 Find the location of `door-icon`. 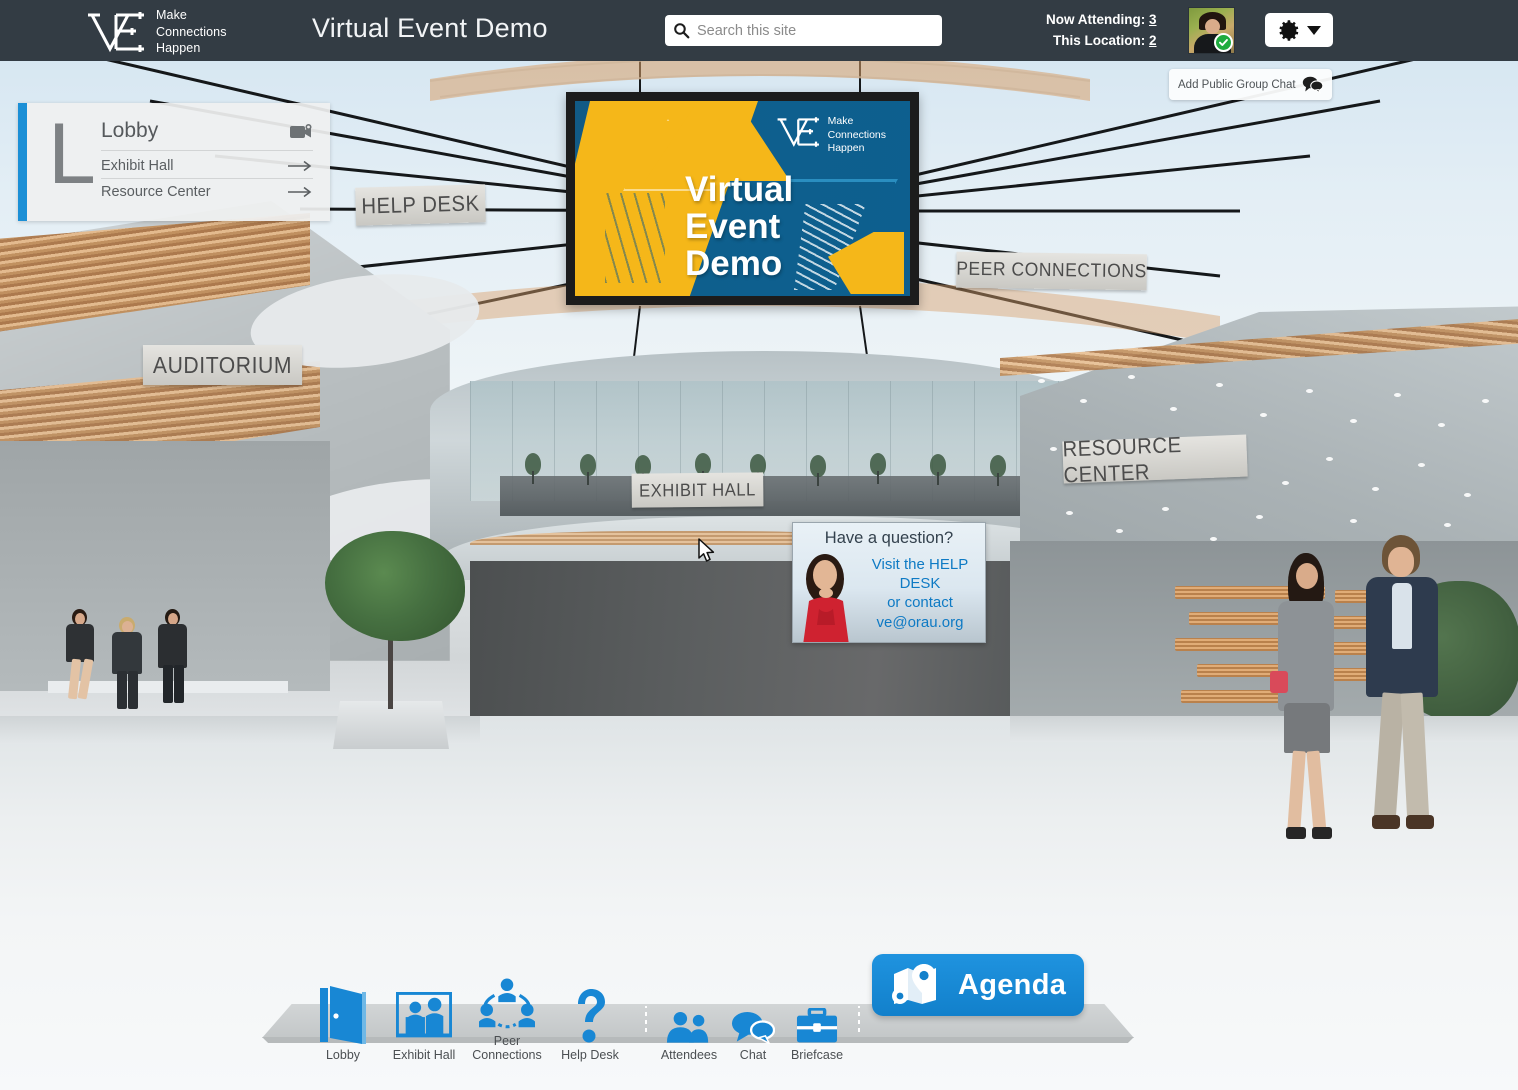

door-icon is located at coordinates (343, 1015).